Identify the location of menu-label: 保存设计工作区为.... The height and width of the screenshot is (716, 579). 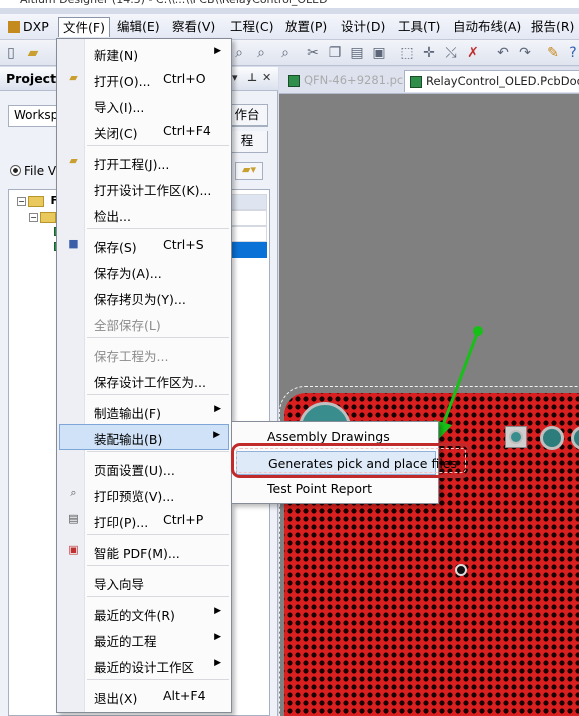
(150, 382).